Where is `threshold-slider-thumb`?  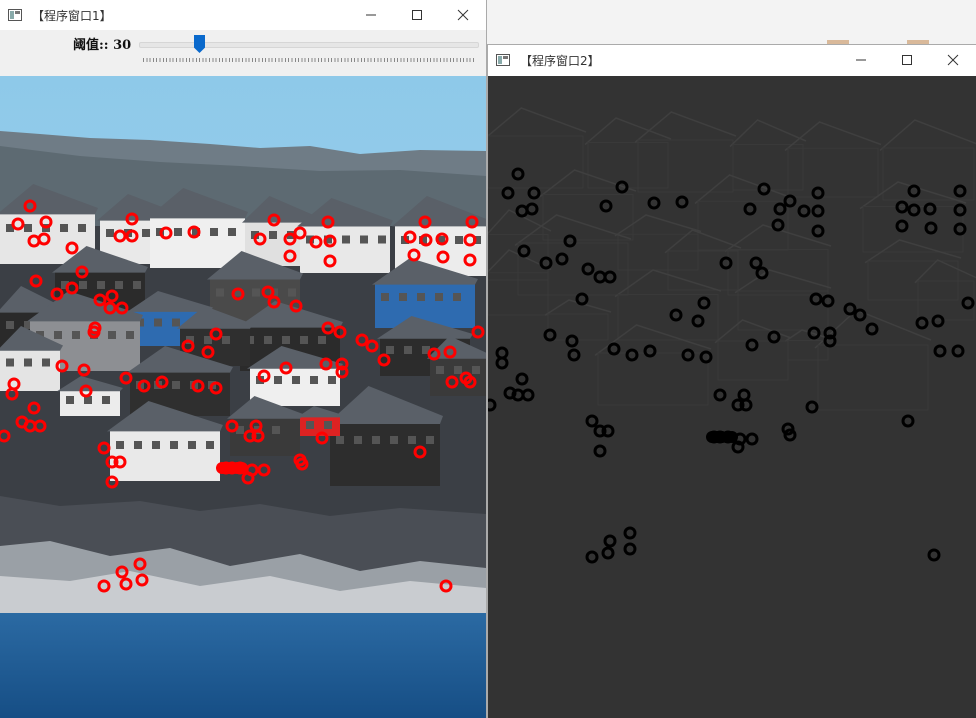
threshold-slider-thumb is located at coordinates (199, 44).